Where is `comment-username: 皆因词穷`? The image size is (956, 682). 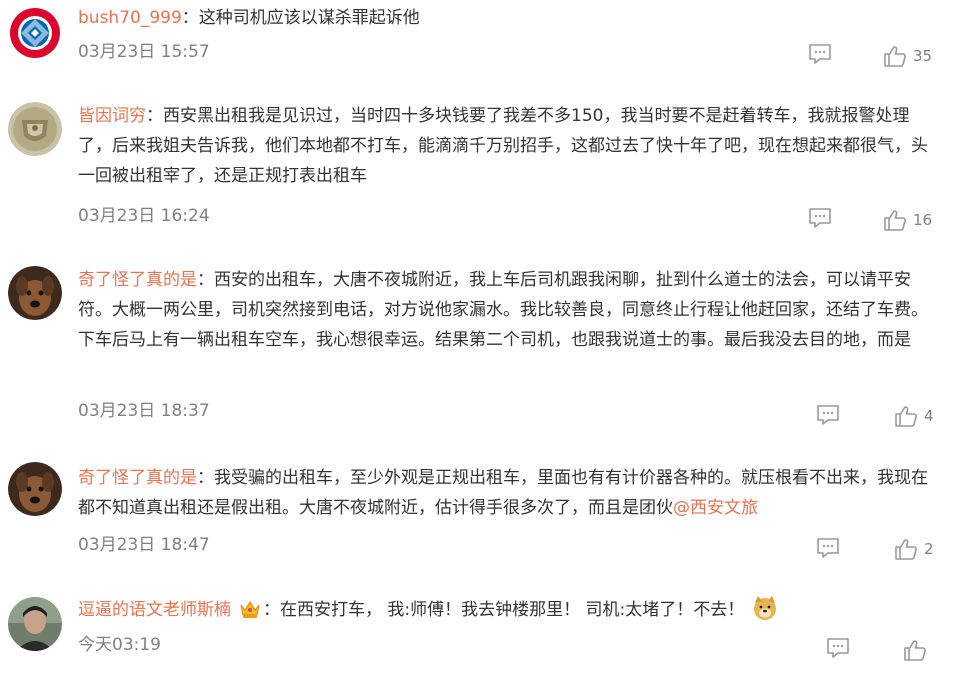
comment-username: 皆因词穷 is located at coordinates (112, 116).